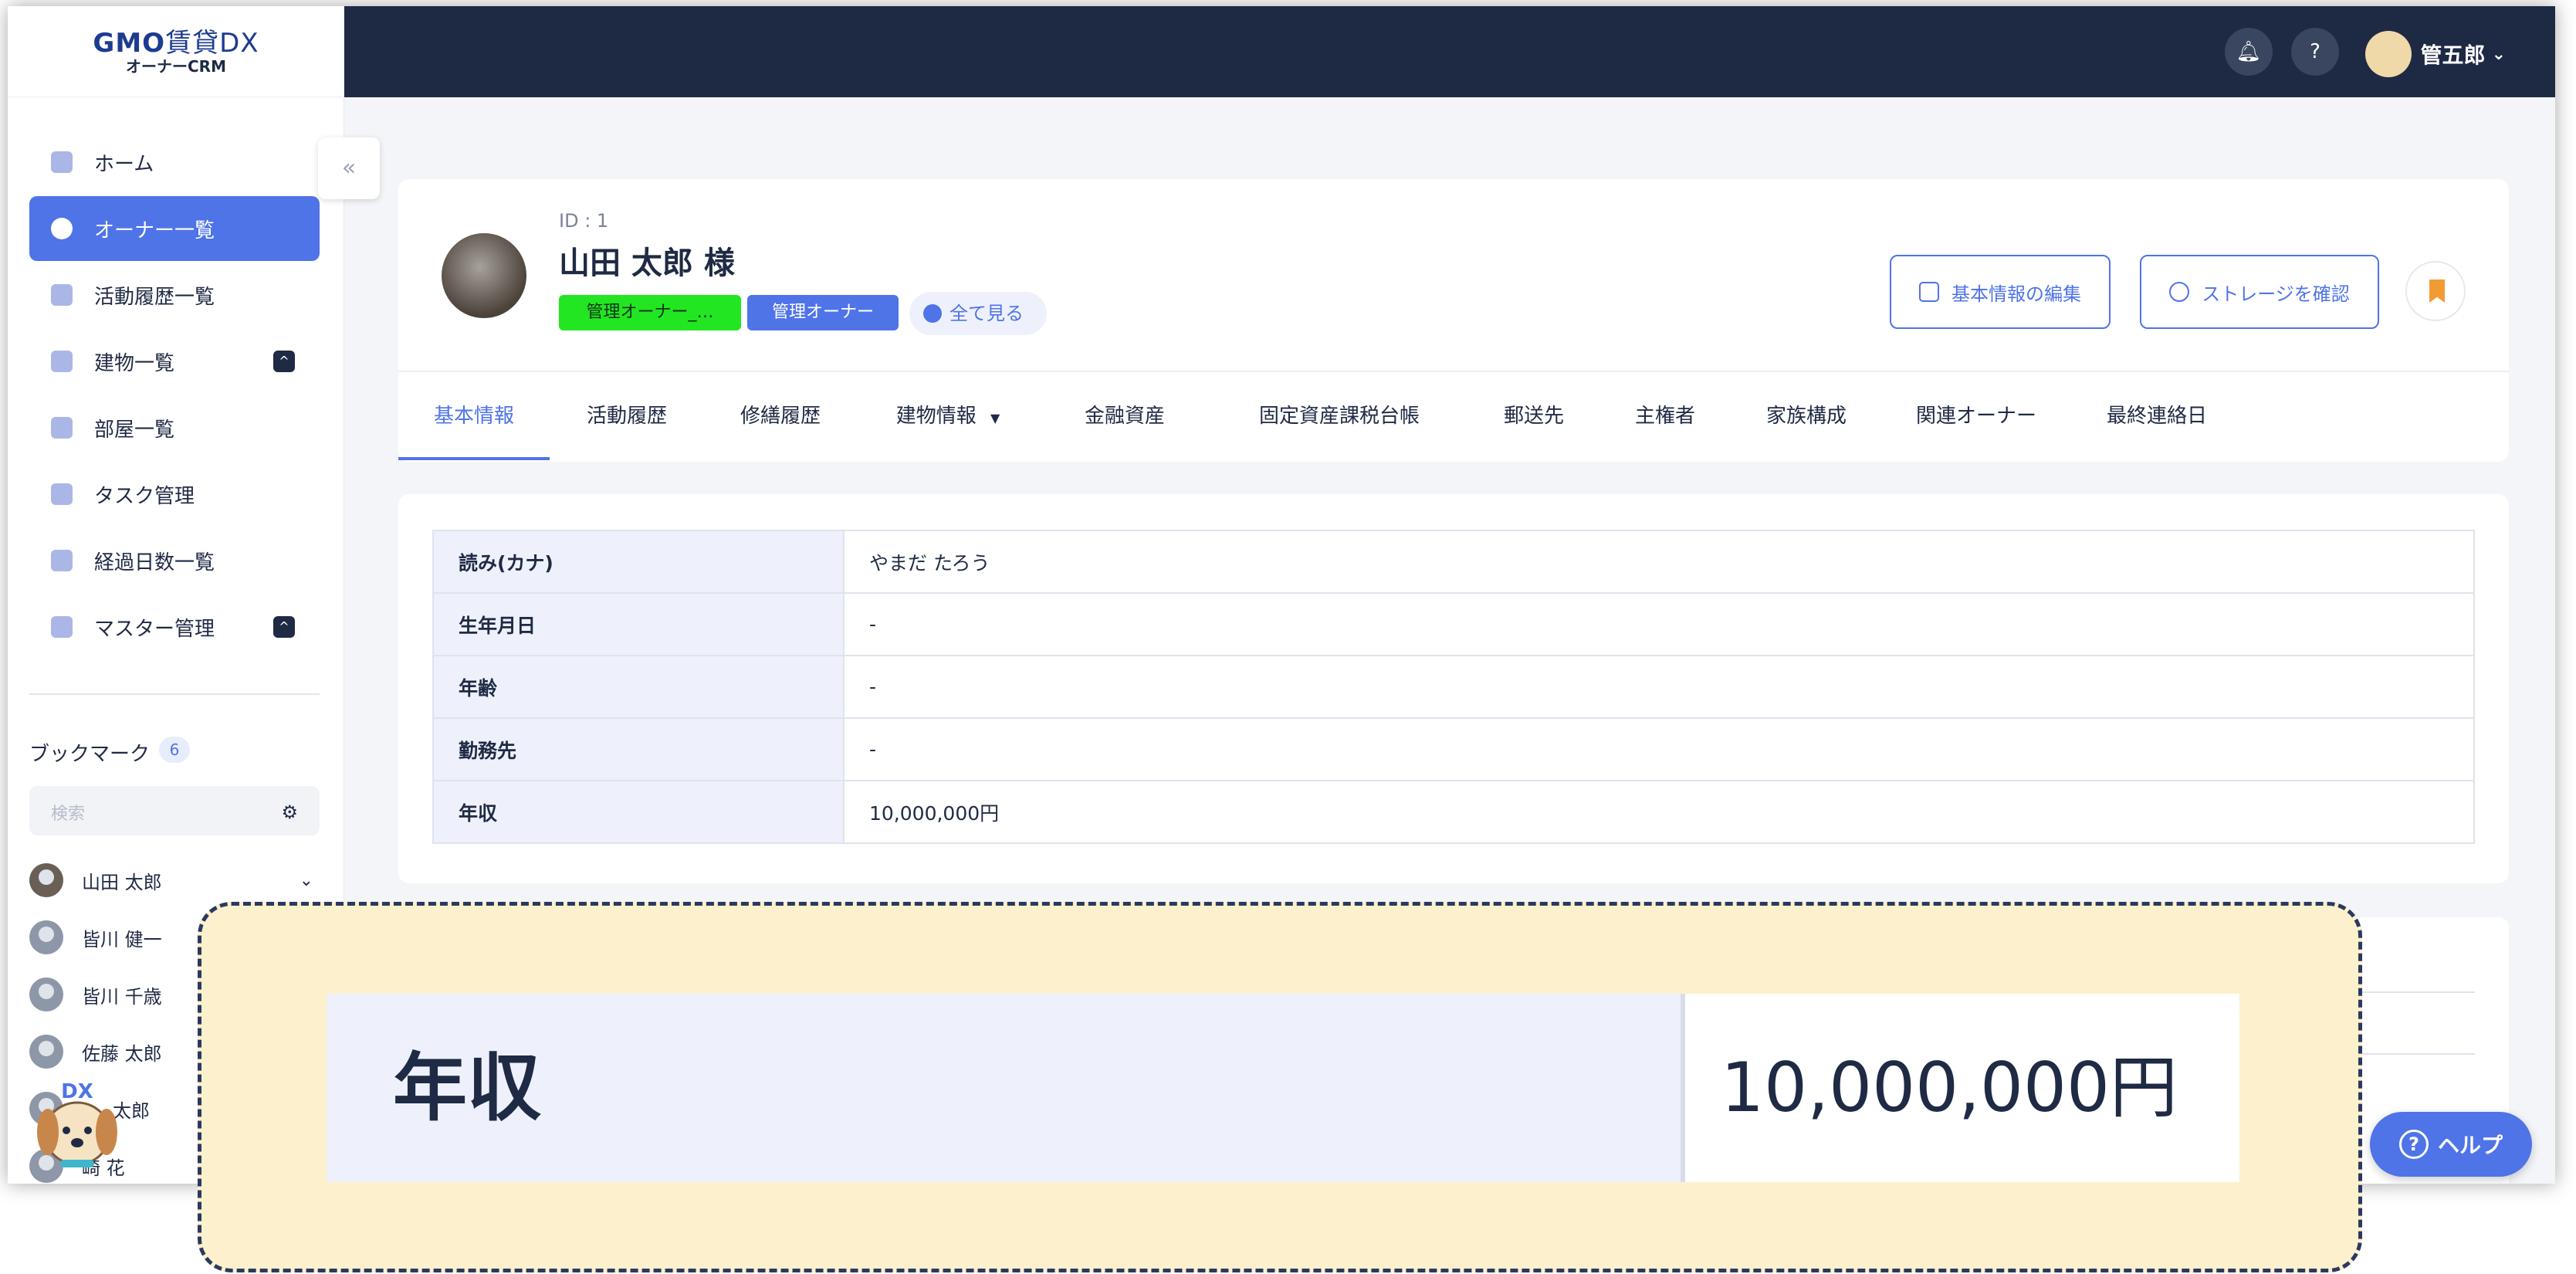  What do you see at coordinates (175, 295) in the screenshot?
I see `sidebar-item-activity-history: 活動履歴一覧` at bounding box center [175, 295].